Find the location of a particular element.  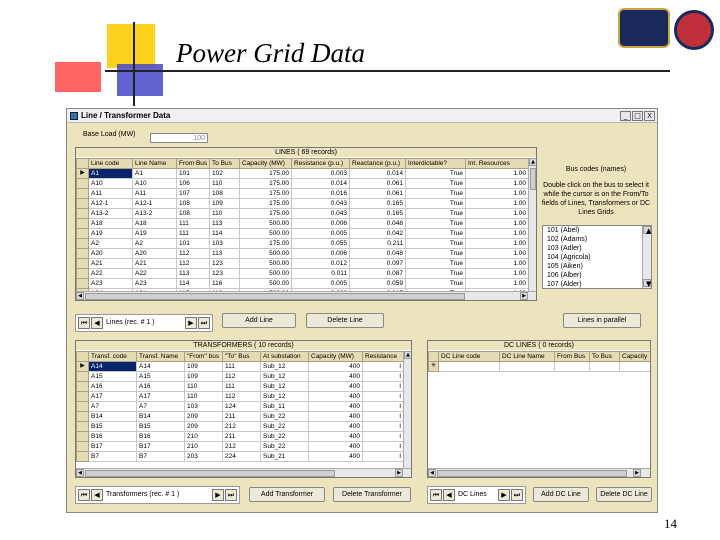

column-header: Transf. code is located at coordinates (112, 356).